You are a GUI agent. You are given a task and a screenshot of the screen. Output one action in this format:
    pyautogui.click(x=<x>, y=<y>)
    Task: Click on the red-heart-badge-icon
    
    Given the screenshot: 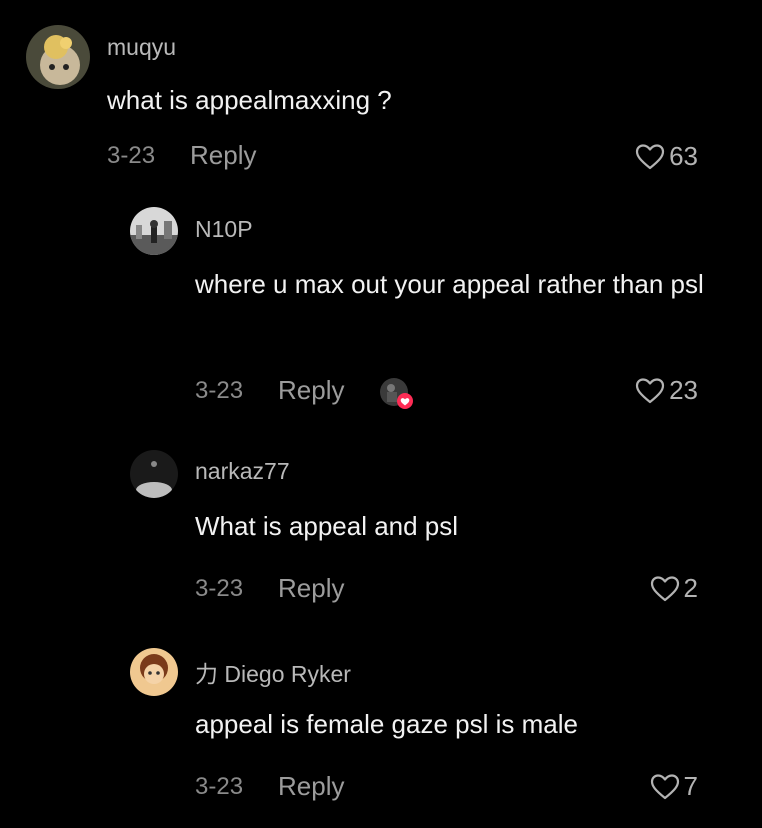 What is the action you would take?
    pyautogui.click(x=396, y=393)
    